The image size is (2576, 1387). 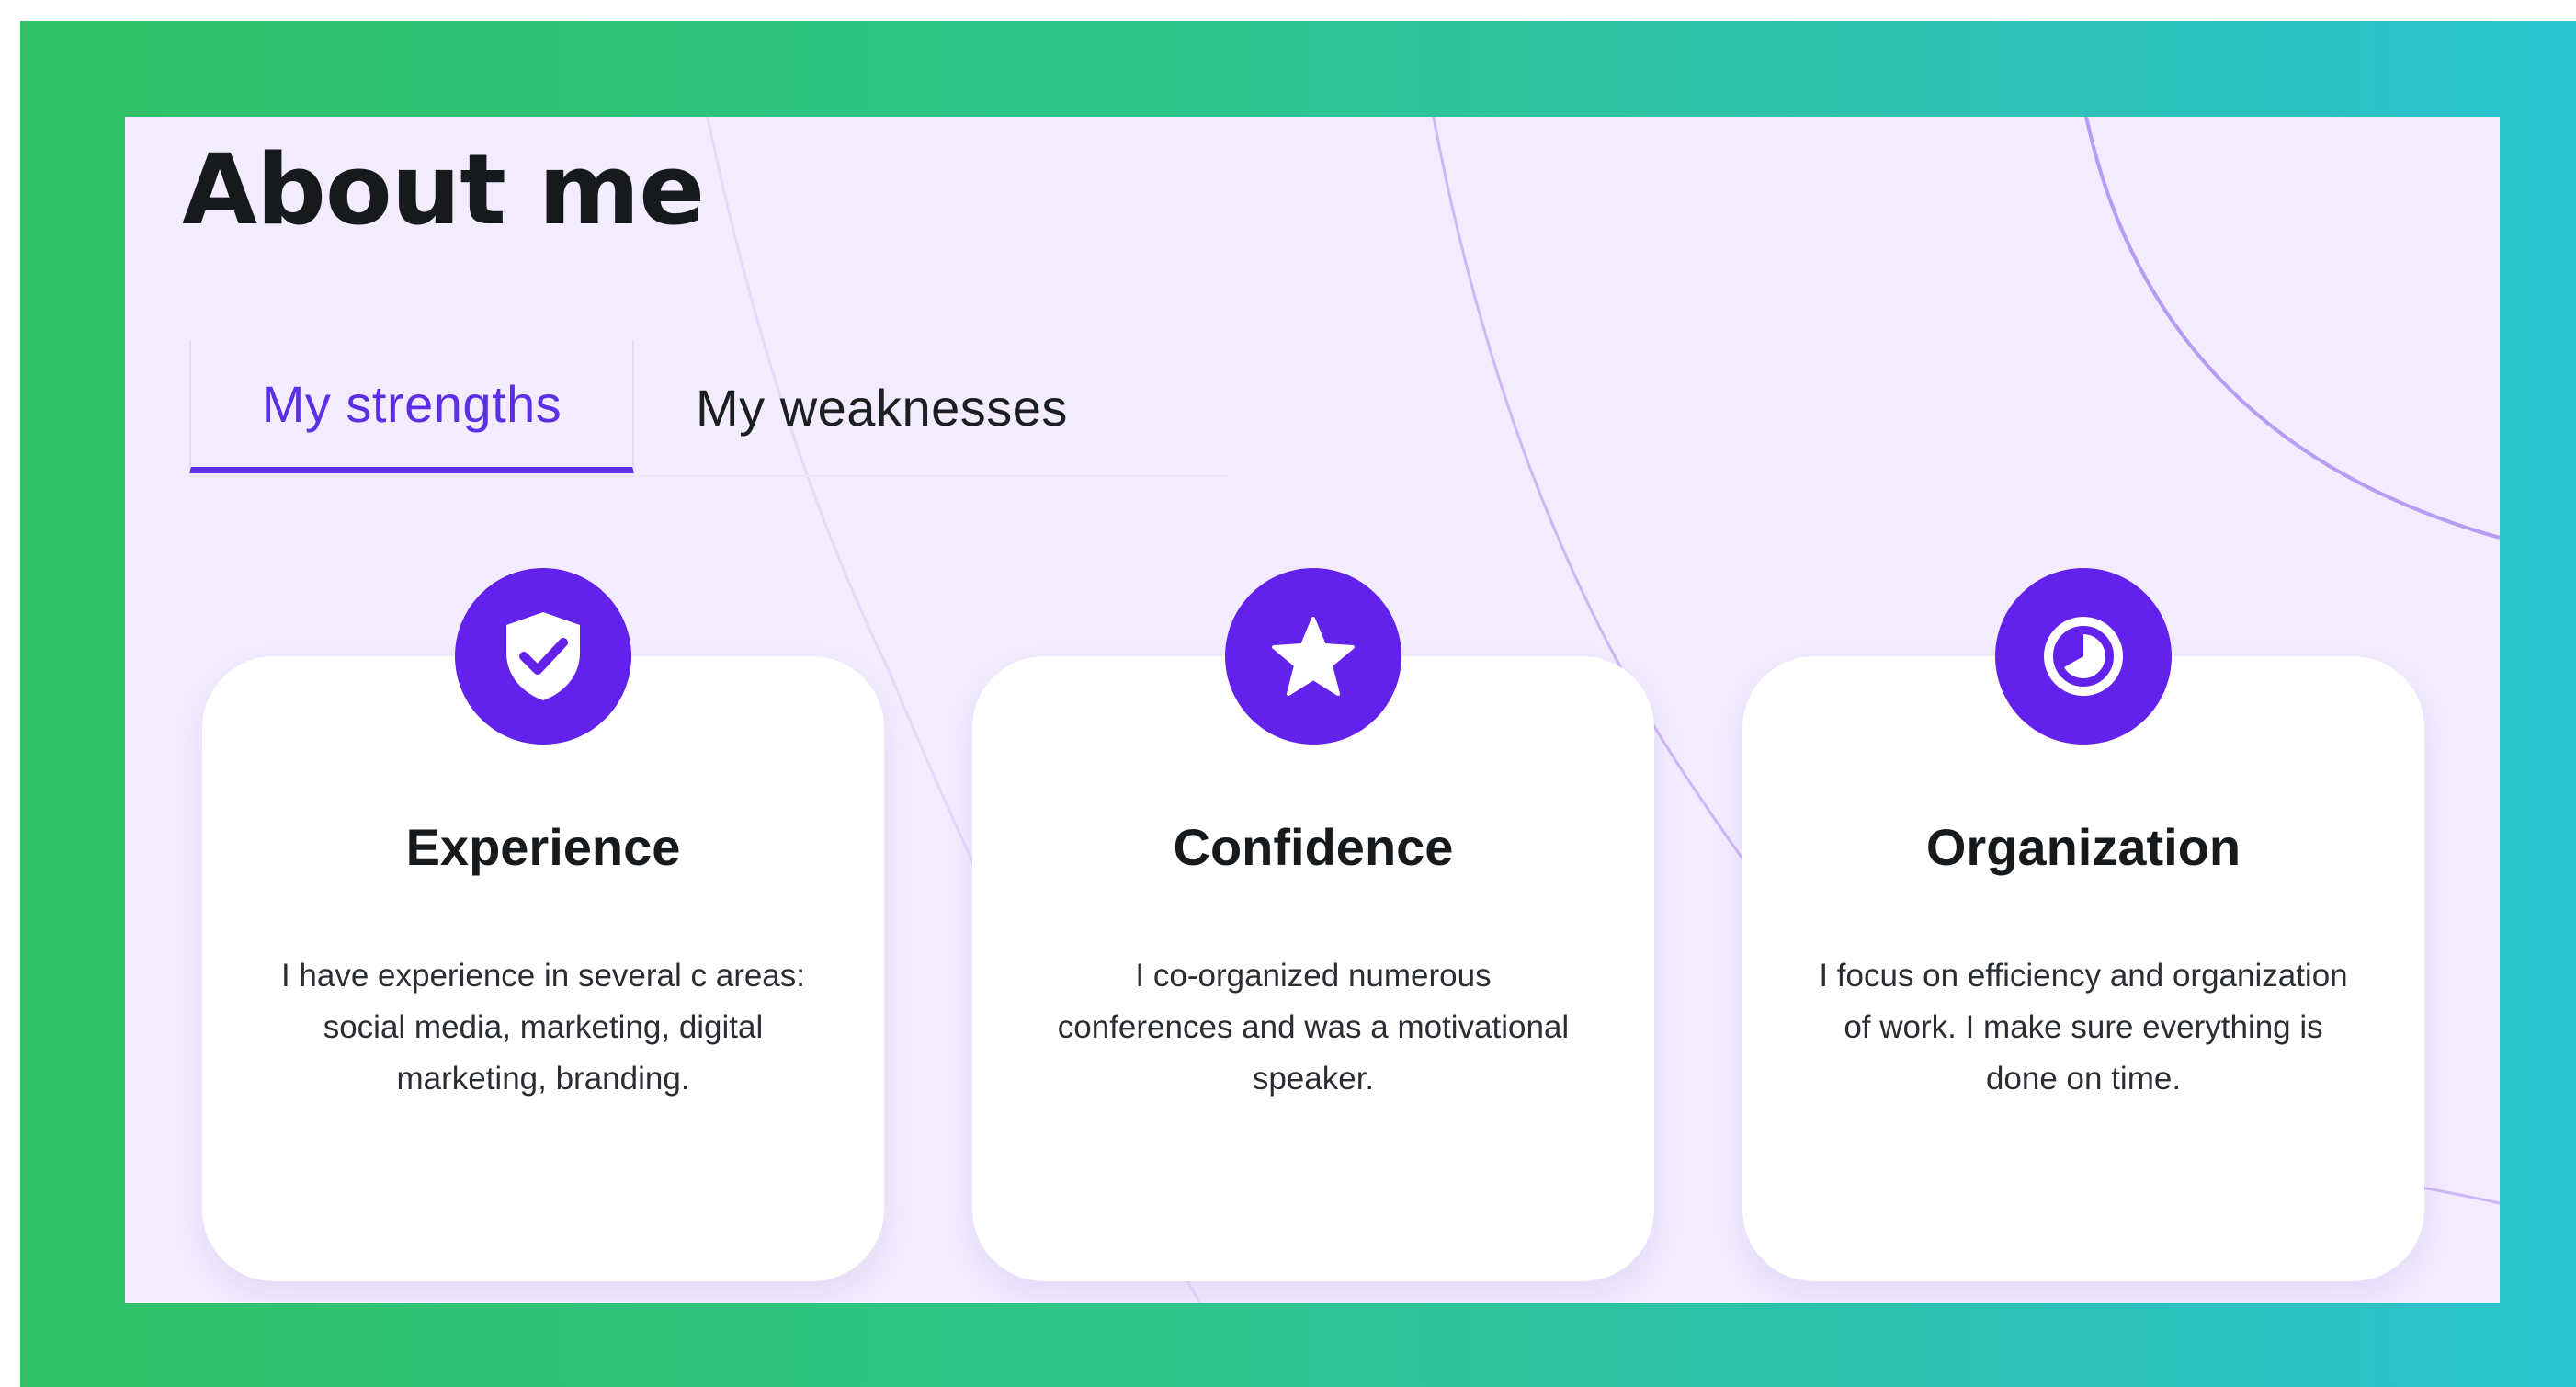 I want to click on tab-my-strengths: My strengths, so click(x=411, y=407).